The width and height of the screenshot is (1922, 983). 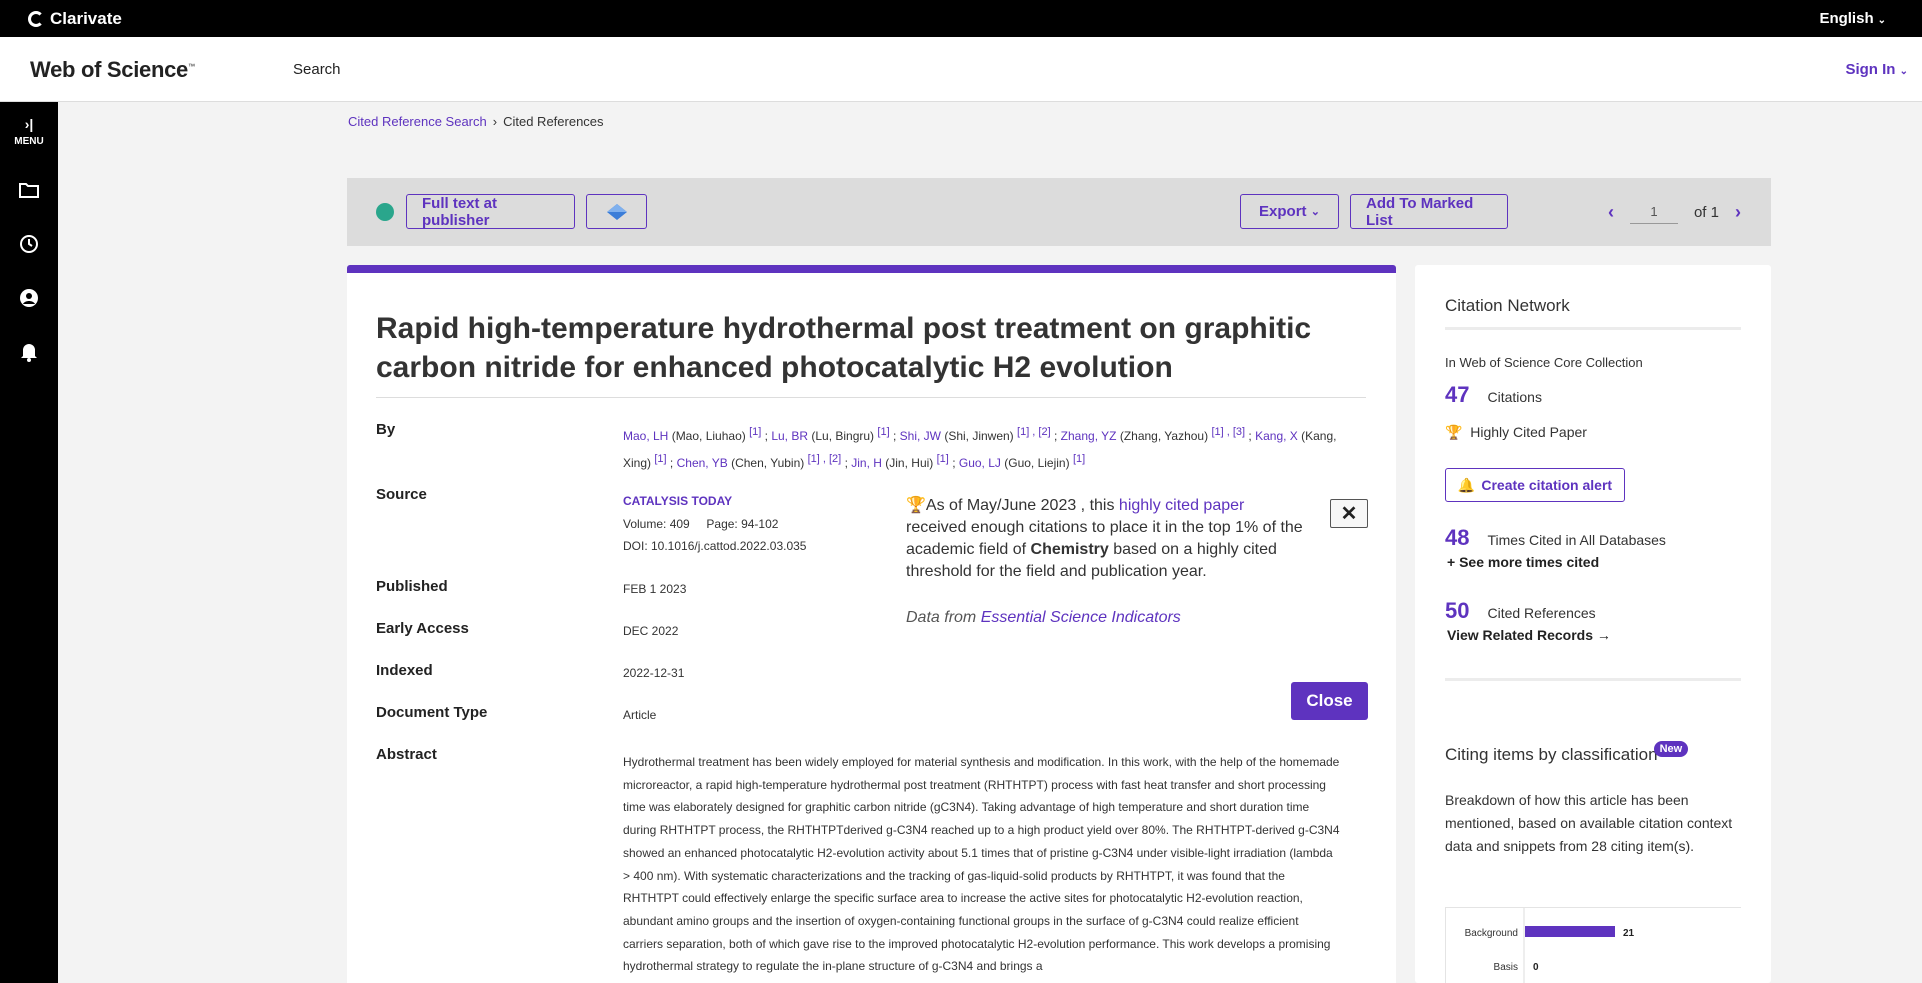 What do you see at coordinates (1164, 436) in the screenshot?
I see `author-full-name: (Zhang, Yazhou)` at bounding box center [1164, 436].